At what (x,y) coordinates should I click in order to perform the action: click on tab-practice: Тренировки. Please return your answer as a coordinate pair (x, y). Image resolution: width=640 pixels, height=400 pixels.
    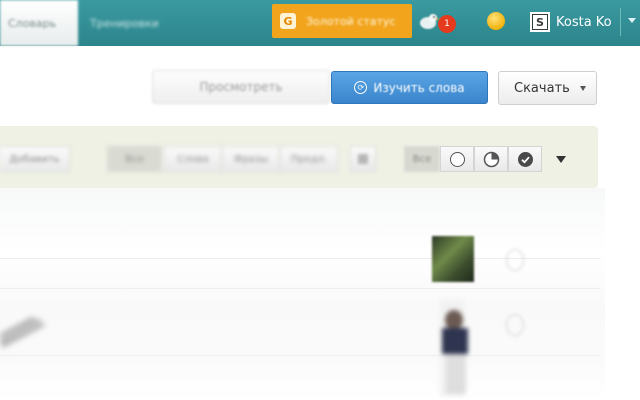
    Looking at the image, I should click on (127, 23).